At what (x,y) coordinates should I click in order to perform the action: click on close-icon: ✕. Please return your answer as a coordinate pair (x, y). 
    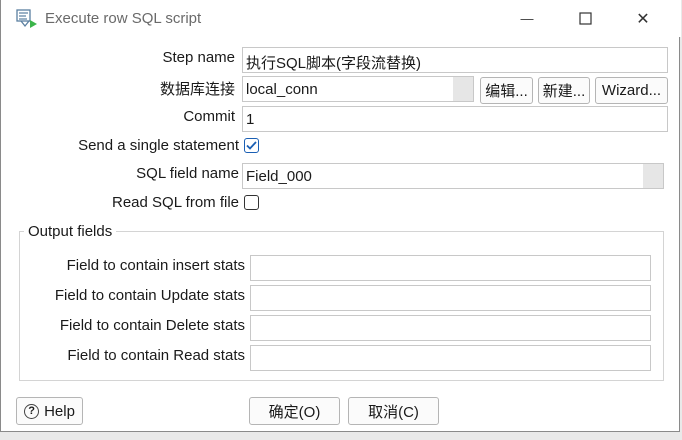
    Looking at the image, I should click on (643, 19).